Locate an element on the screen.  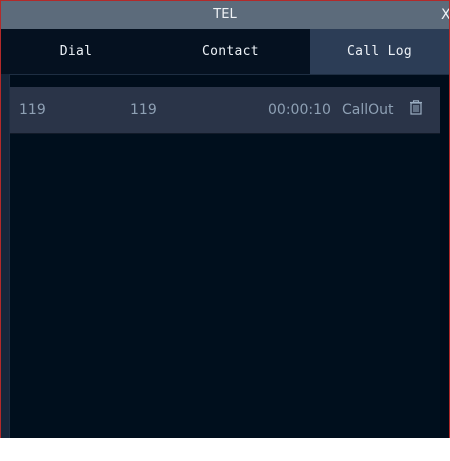
call-contact-number: 119 is located at coordinates (143, 110).